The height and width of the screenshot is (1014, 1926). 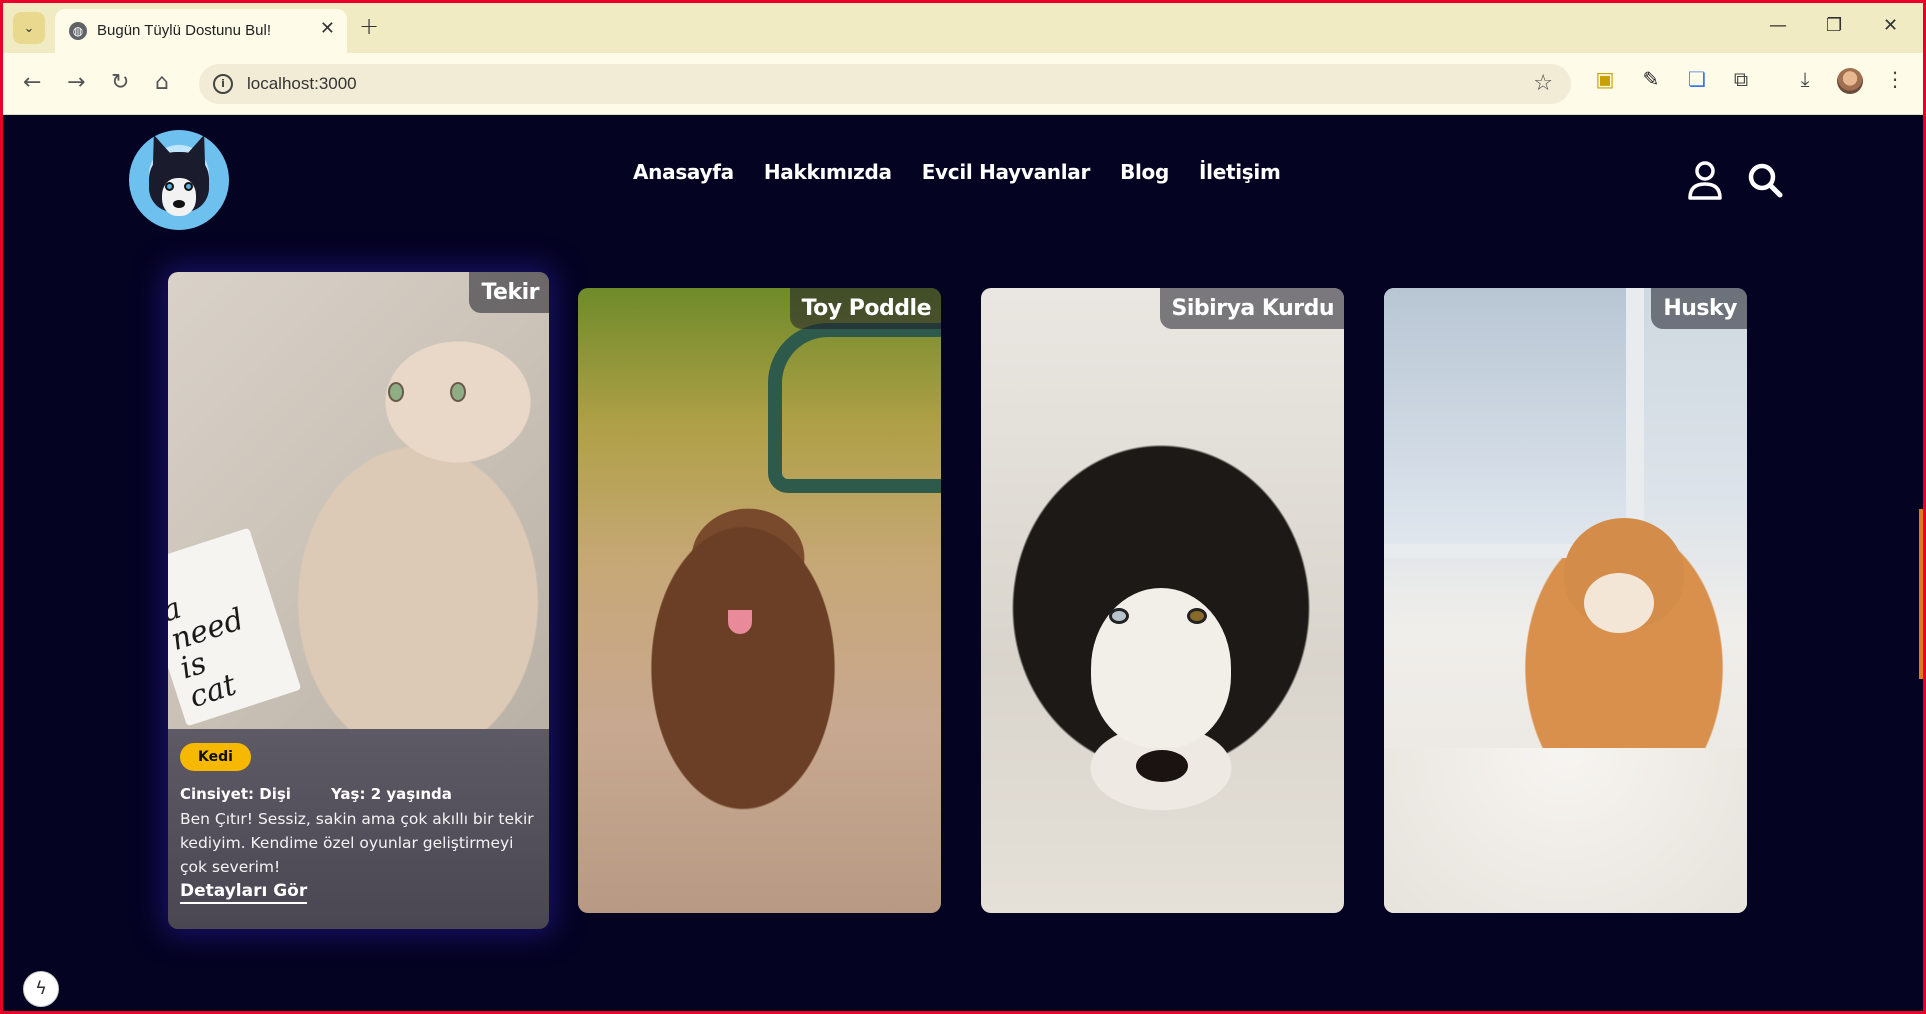 I want to click on nav-link-about: Hakkımızda, so click(x=828, y=172).